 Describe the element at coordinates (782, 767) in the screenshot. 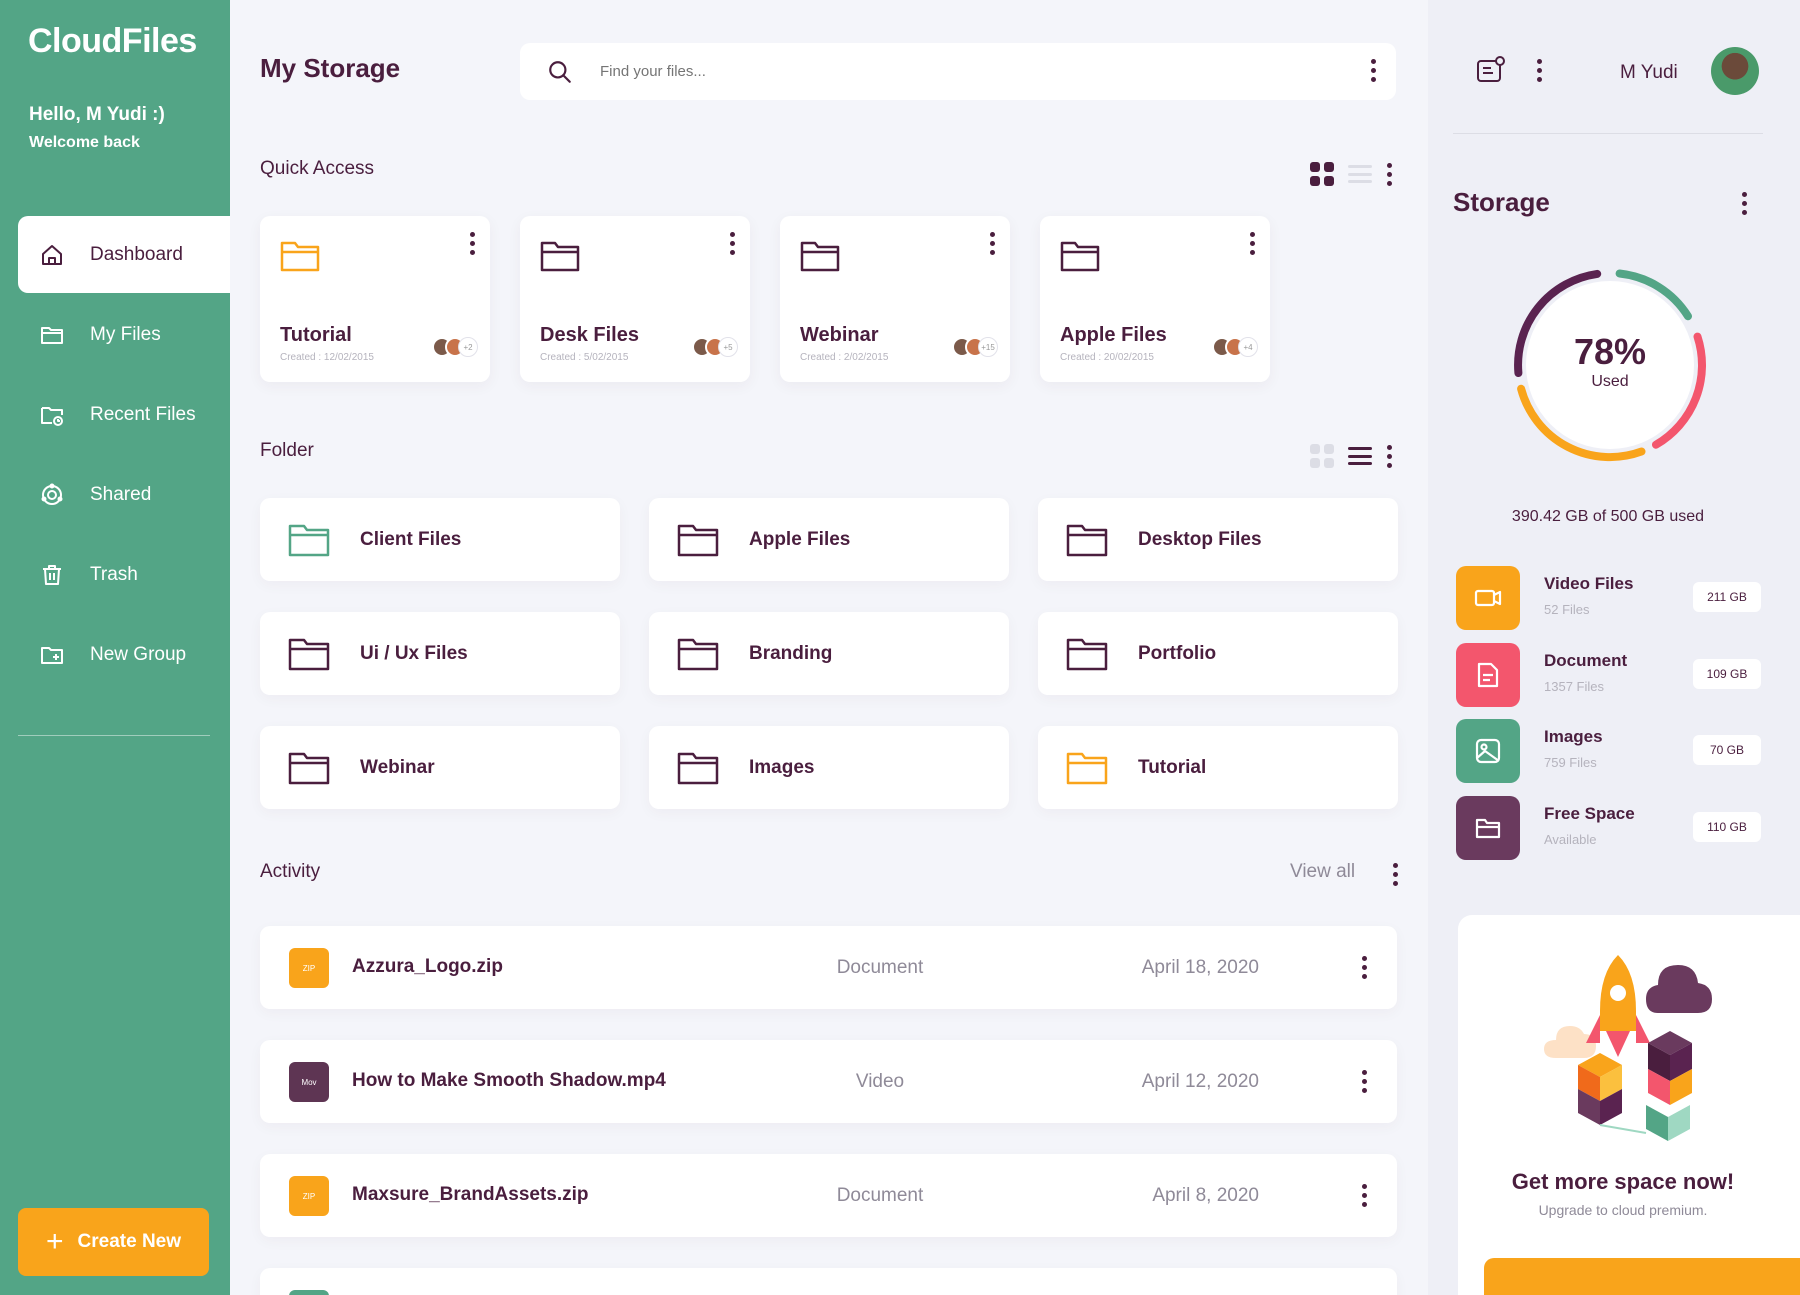

I see `folder-name: Images` at that location.